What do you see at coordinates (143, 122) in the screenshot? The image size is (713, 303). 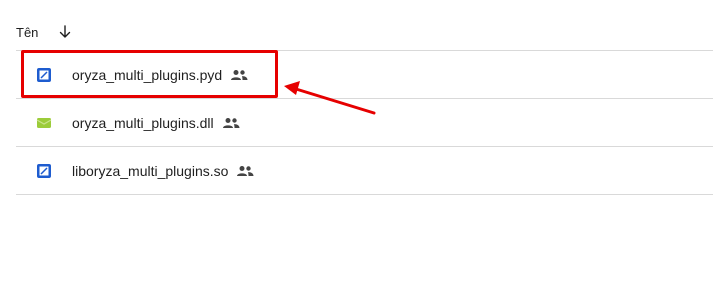 I see `file-name-label: oryza_multi_plugins.dll` at bounding box center [143, 122].